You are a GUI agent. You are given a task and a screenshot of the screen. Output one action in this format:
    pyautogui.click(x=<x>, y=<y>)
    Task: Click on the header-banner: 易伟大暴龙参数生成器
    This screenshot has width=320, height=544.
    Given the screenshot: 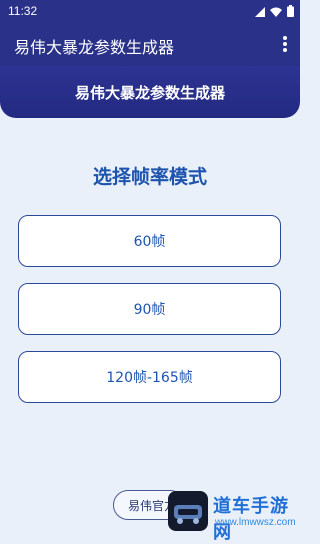 What is the action you would take?
    pyautogui.click(x=150, y=92)
    